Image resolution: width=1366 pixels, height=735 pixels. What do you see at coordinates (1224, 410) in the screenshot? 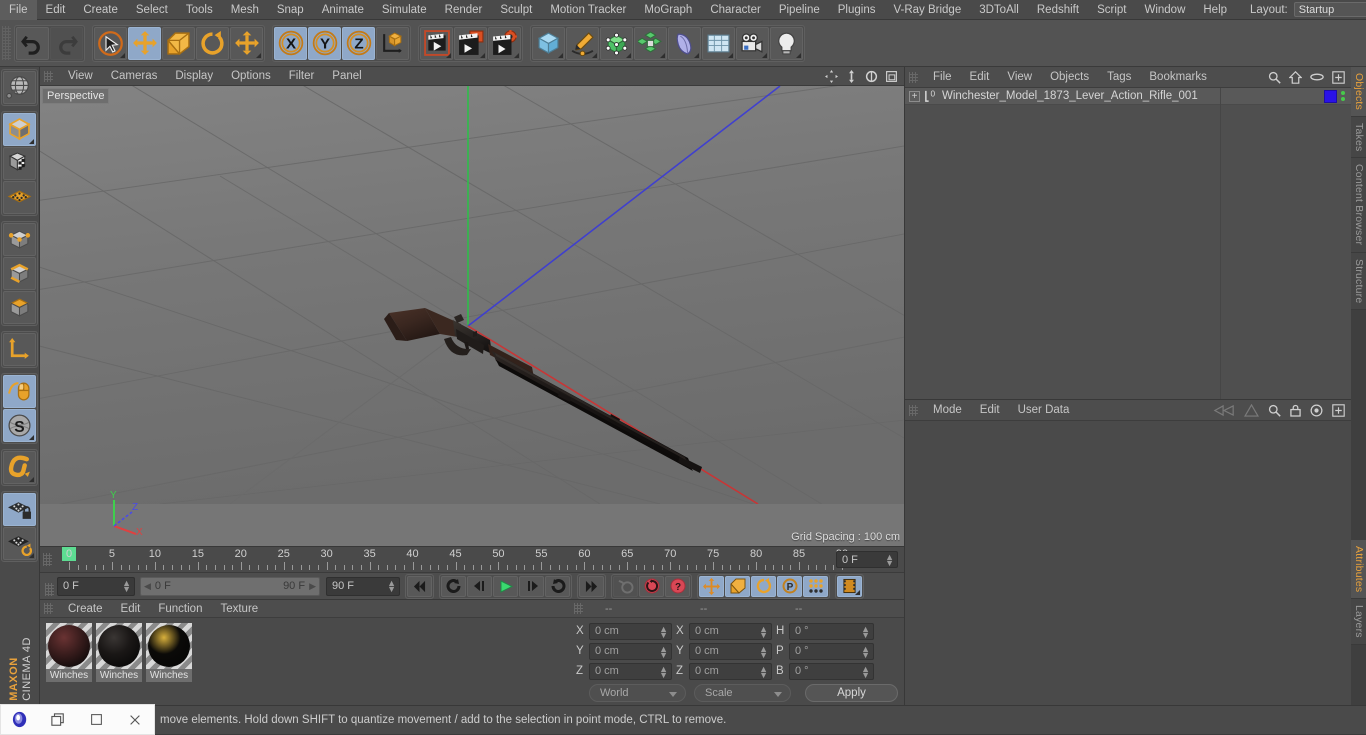
I see `history-back-icon` at bounding box center [1224, 410].